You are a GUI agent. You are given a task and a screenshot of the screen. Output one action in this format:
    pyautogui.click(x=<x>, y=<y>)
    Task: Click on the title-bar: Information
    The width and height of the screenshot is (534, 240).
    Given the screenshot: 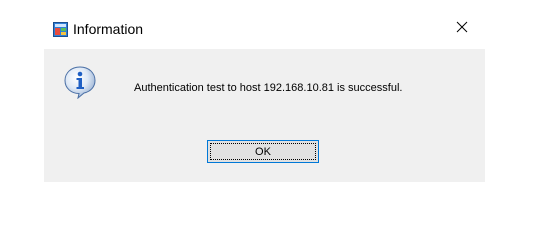 What is the action you would take?
    pyautogui.click(x=264, y=28)
    